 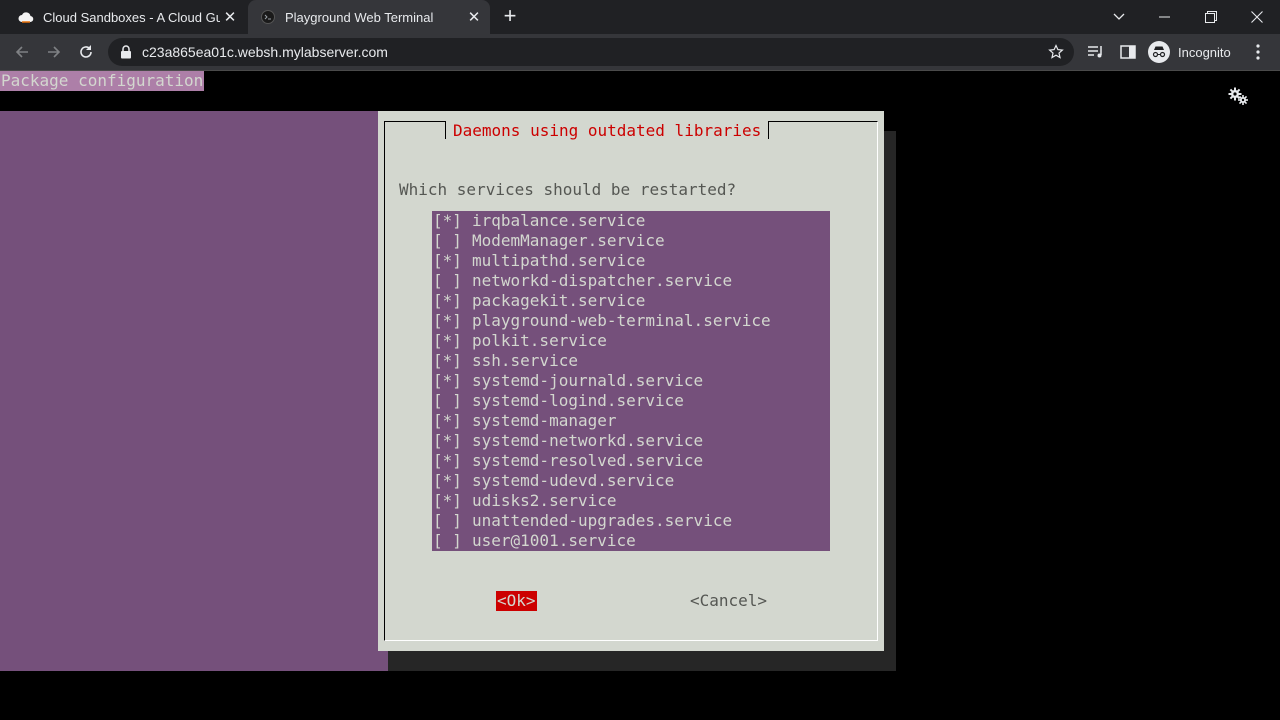 What do you see at coordinates (1128, 52) in the screenshot?
I see `side-panel-icon` at bounding box center [1128, 52].